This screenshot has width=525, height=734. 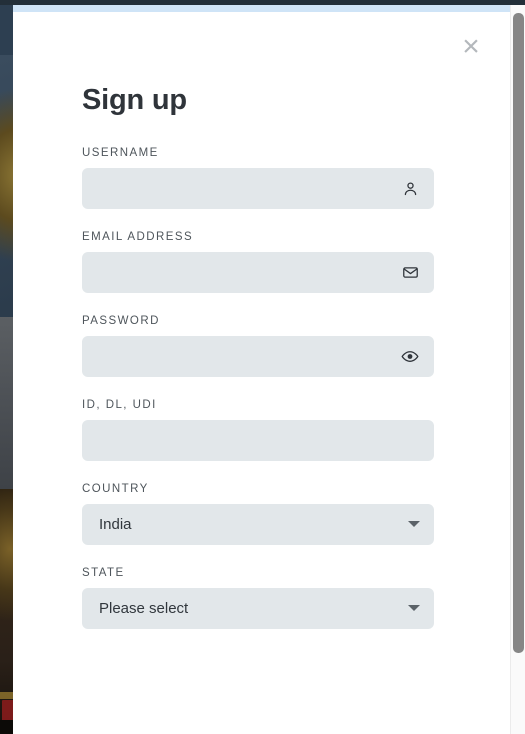 I want to click on label-id-dl-udi: ID, DL, UDI, so click(x=119, y=404).